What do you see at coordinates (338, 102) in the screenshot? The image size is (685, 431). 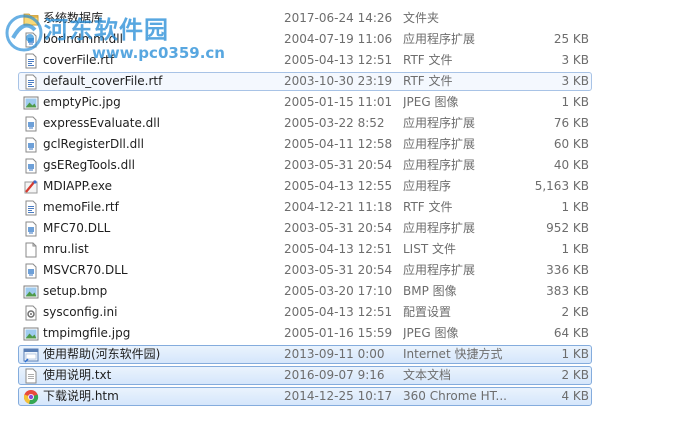 I see `file-date: 2005-01-15 11:01` at bounding box center [338, 102].